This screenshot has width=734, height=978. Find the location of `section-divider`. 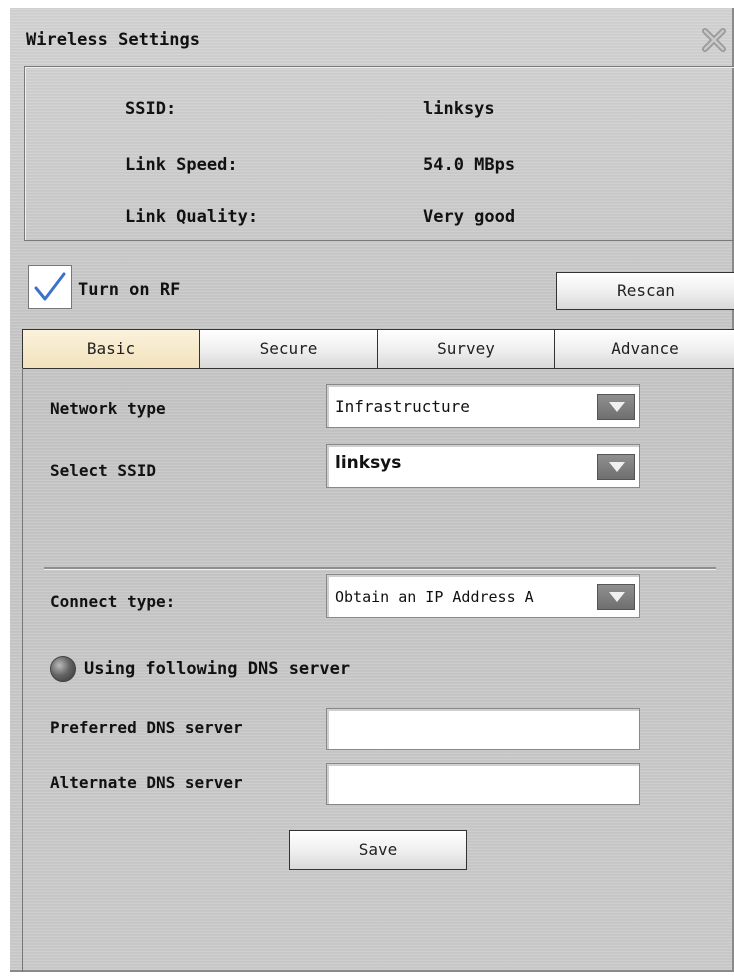

section-divider is located at coordinates (380, 568).